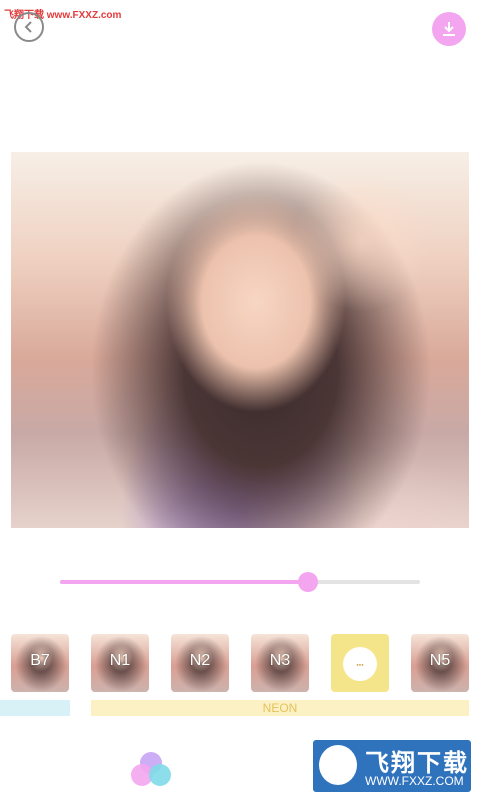 The width and height of the screenshot is (480, 800). What do you see at coordinates (184, 582) in the screenshot?
I see `slider-fill` at bounding box center [184, 582].